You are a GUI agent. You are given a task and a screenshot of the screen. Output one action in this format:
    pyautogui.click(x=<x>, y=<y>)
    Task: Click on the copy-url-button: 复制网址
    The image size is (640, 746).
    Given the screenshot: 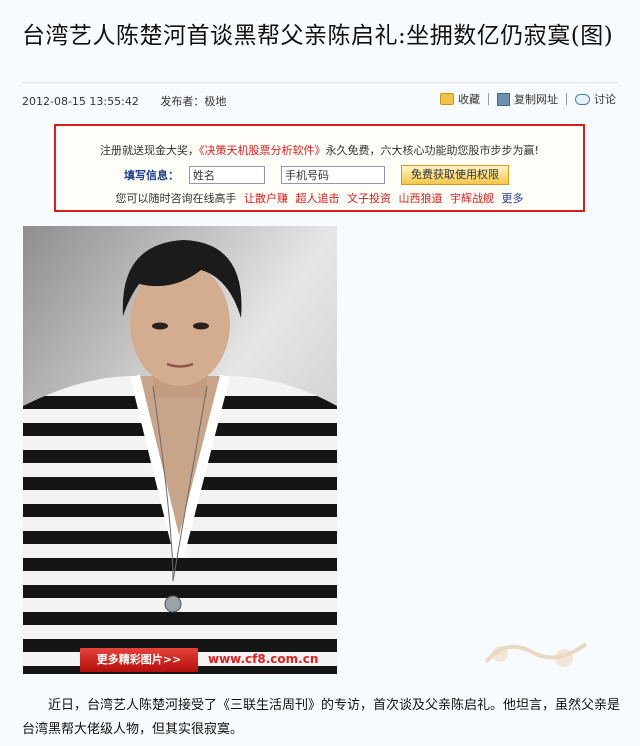 What is the action you would take?
    pyautogui.click(x=527, y=99)
    